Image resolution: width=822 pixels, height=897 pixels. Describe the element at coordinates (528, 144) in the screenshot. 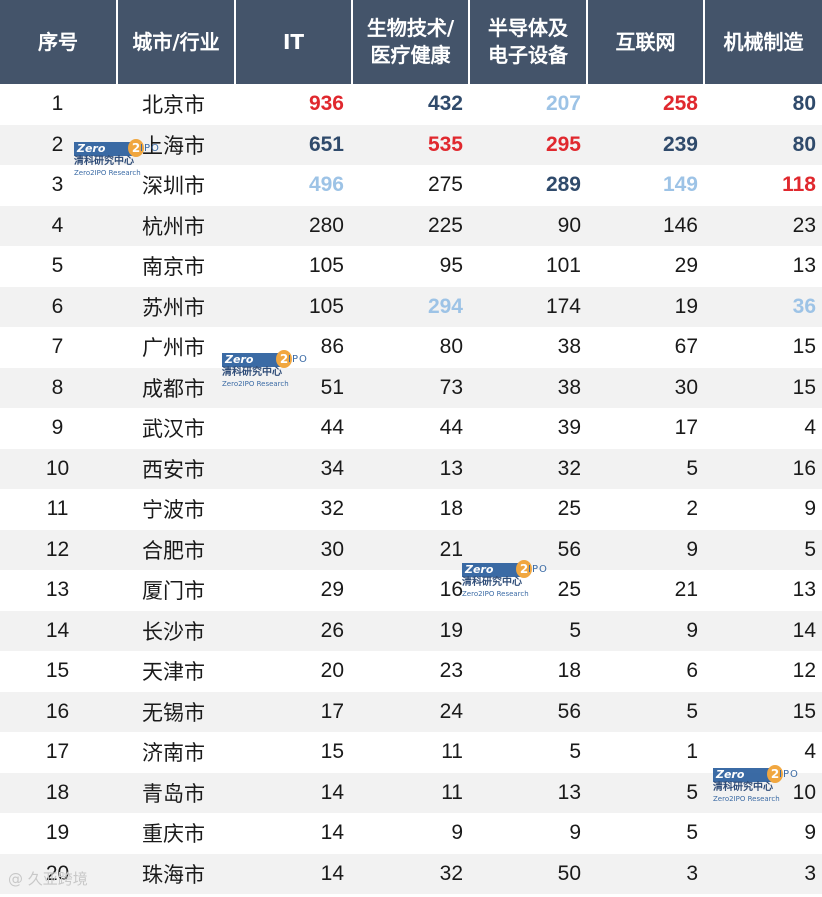

I see `value-cell: 295` at that location.